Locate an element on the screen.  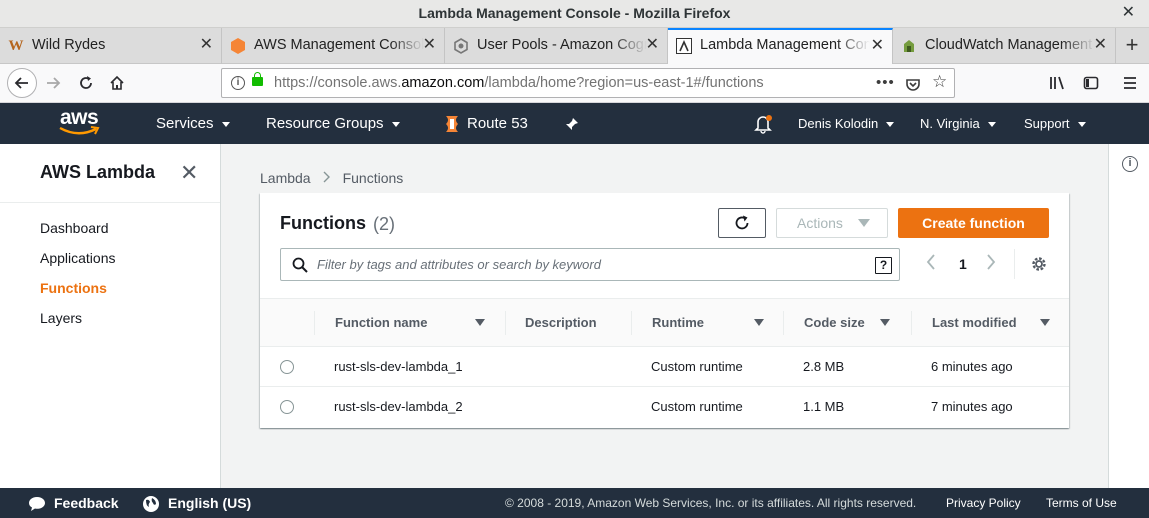
actions-label: Actions is located at coordinates (820, 223).